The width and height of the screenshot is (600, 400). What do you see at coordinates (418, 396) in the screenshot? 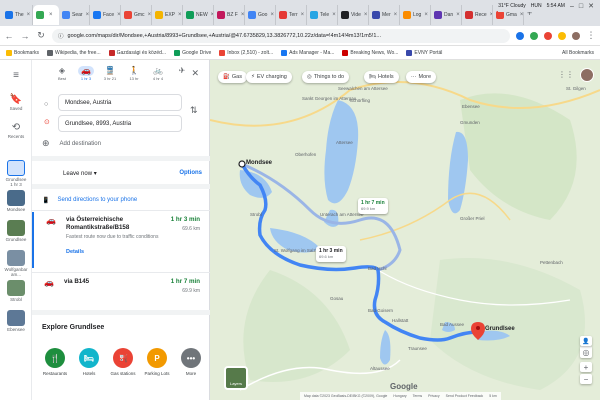
I see `map-footer-item: Terms` at bounding box center [418, 396].